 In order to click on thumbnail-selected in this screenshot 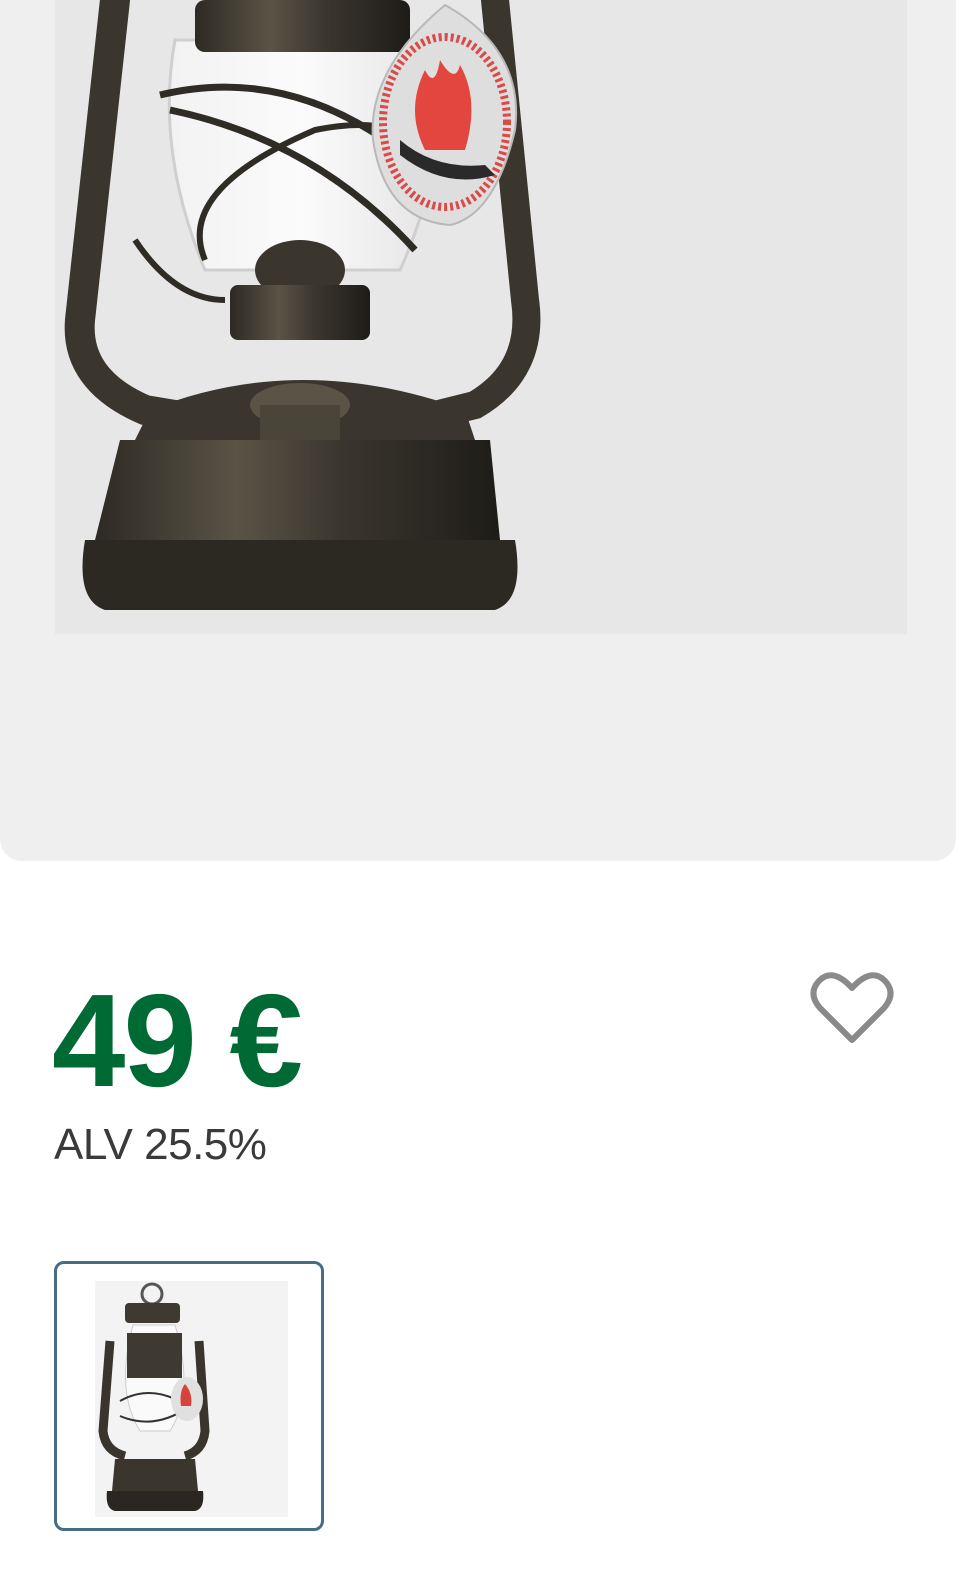, I will do `click(189, 1396)`.